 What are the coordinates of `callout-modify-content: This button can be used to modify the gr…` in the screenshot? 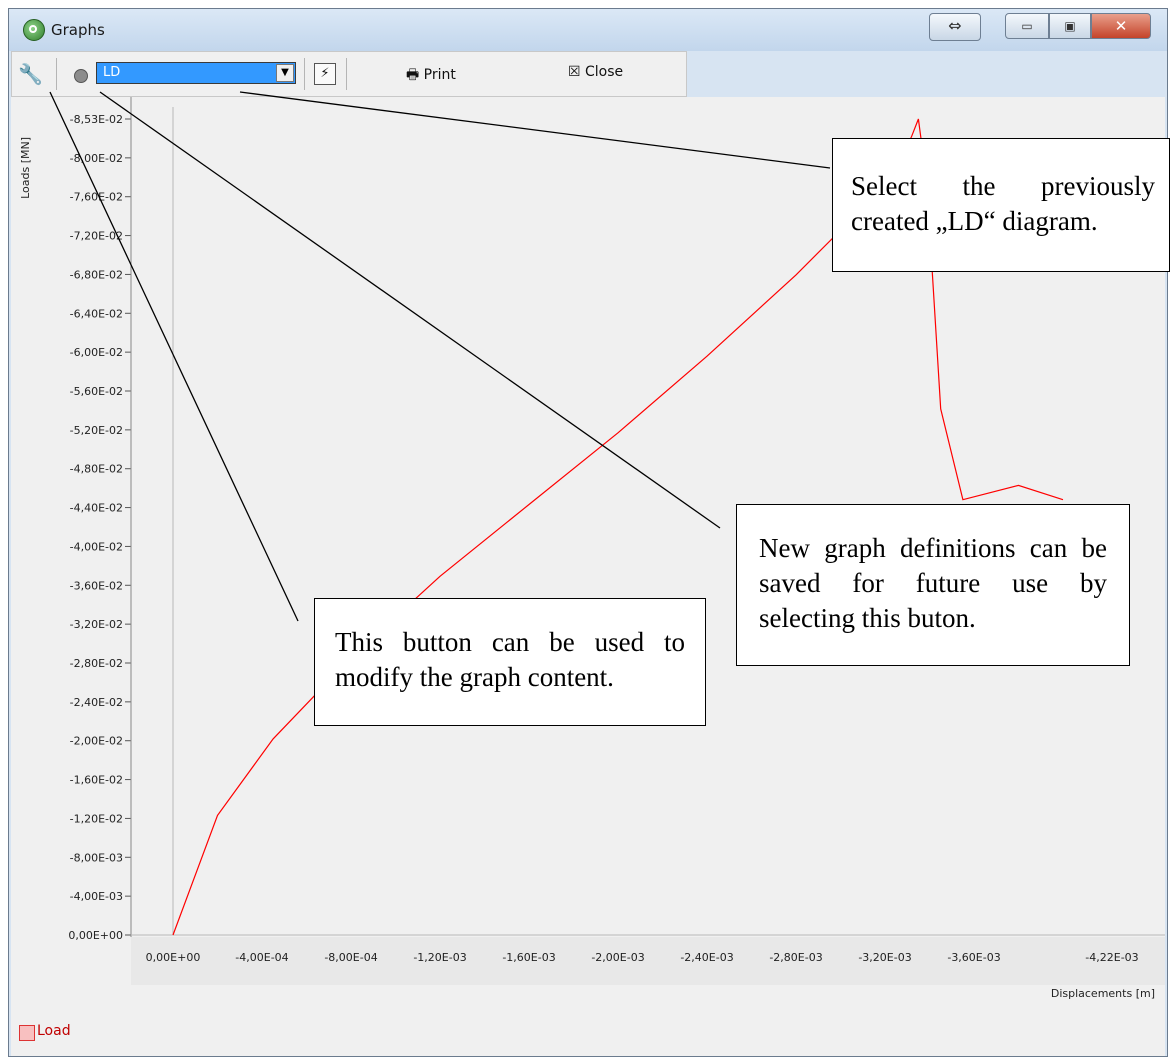 It's located at (510, 662).